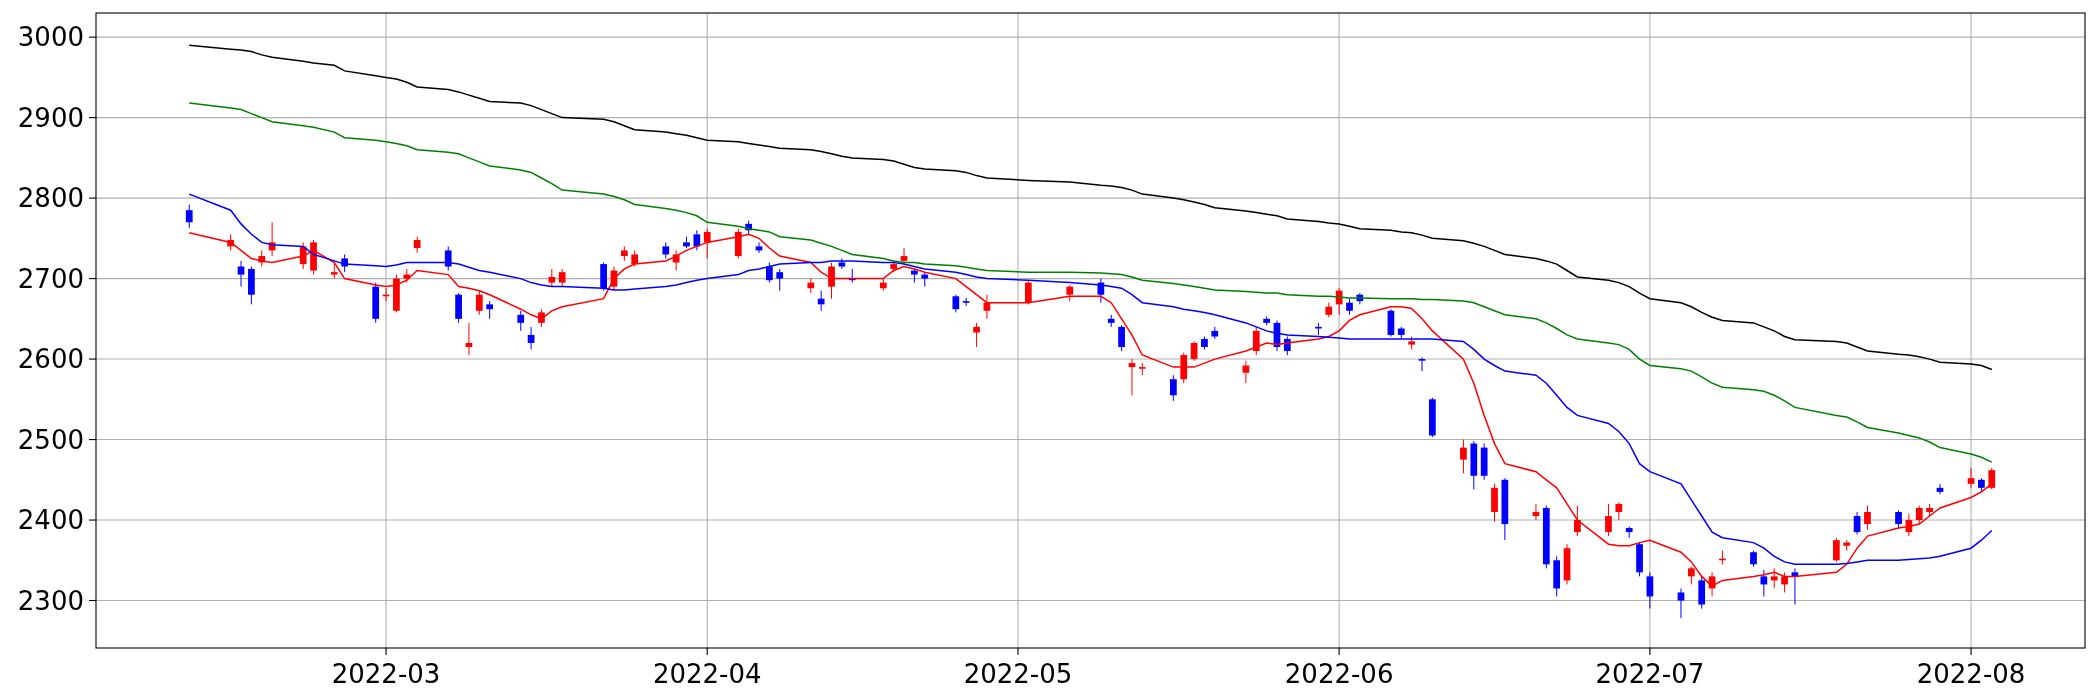 The image size is (2100, 700). Describe the element at coordinates (1971, 674) in the screenshot. I see `x-tick-label: 2022-08` at that location.